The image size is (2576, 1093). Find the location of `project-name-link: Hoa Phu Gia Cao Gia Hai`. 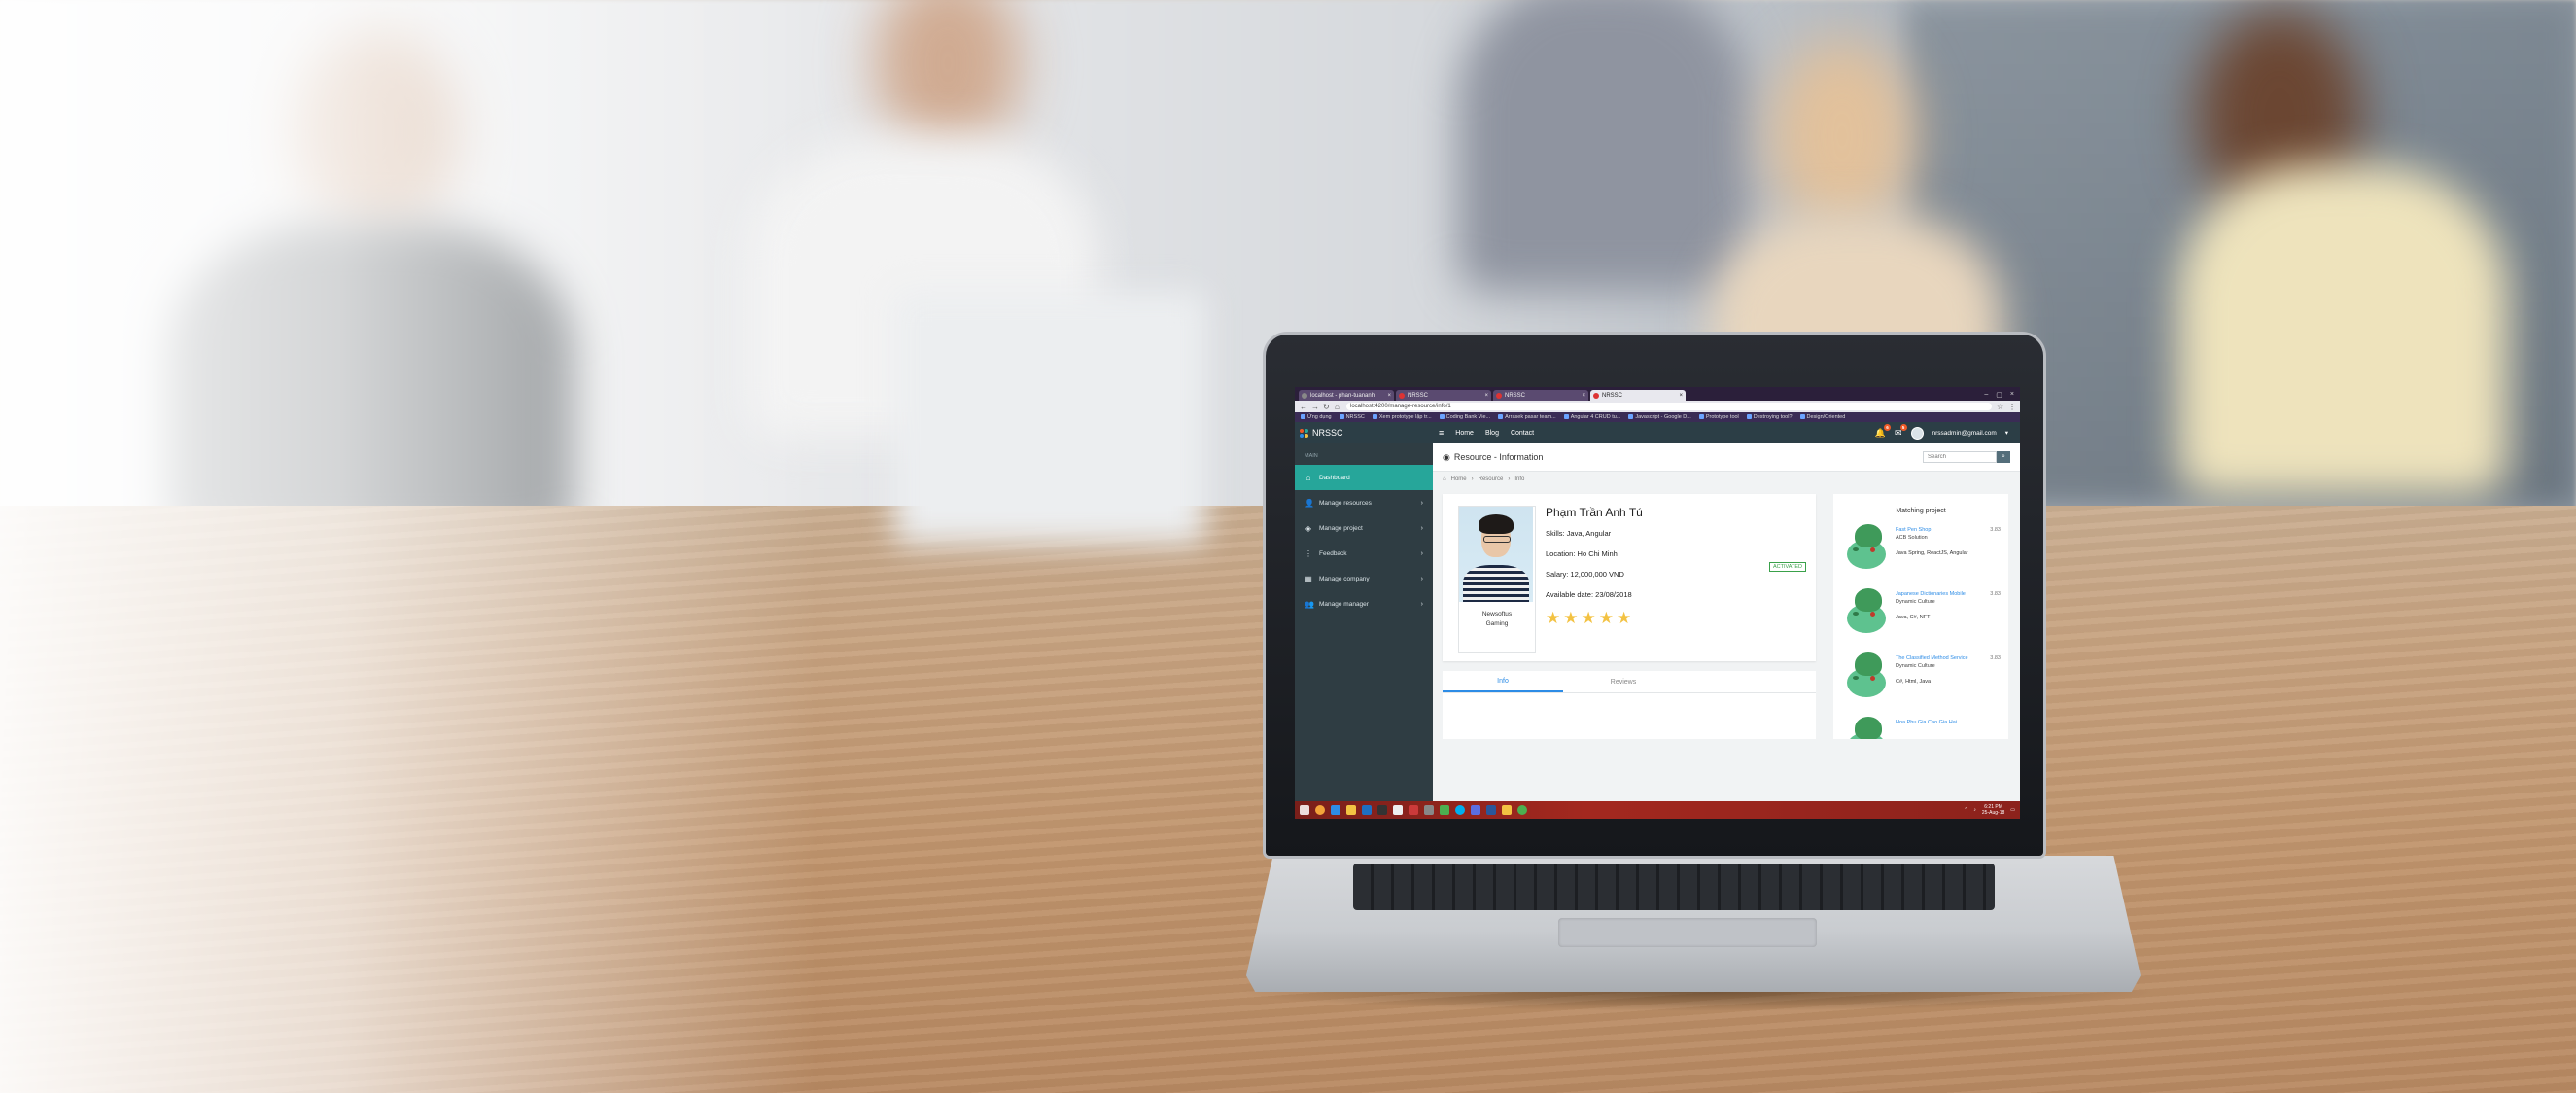

project-name-link: Hoa Phu Gia Cao Gia Hai is located at coordinates (1949, 722).